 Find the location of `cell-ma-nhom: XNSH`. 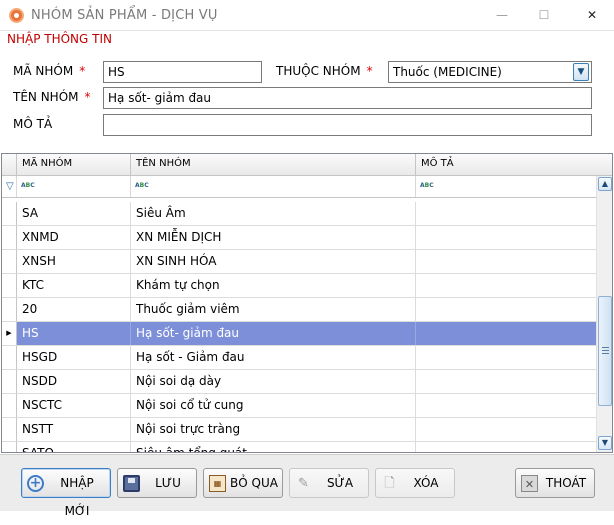

cell-ma-nhom: XNSH is located at coordinates (74, 261).